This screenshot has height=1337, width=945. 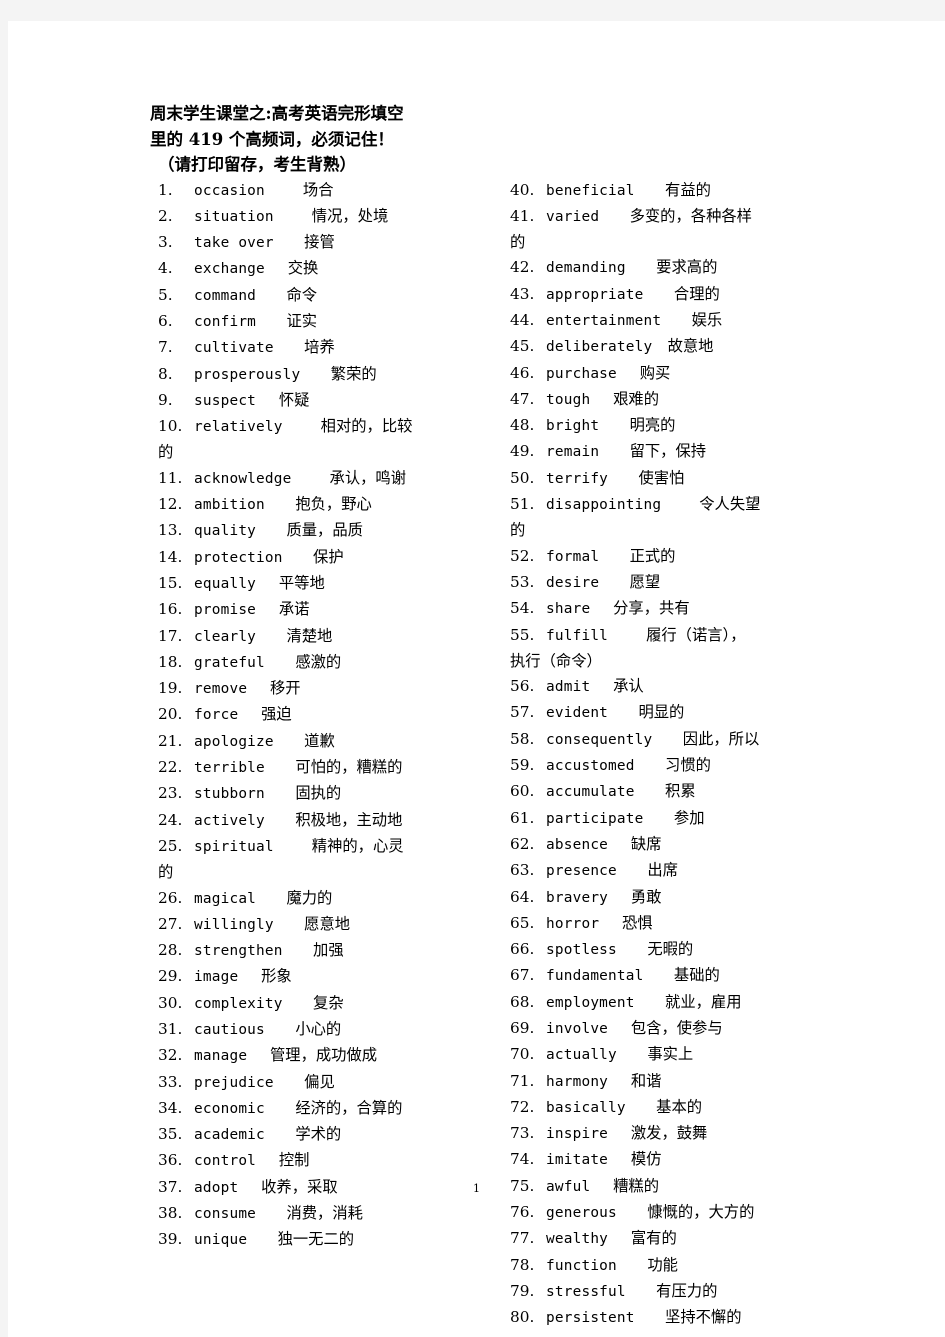 I want to click on entry-number: 78., so click(x=522, y=1264).